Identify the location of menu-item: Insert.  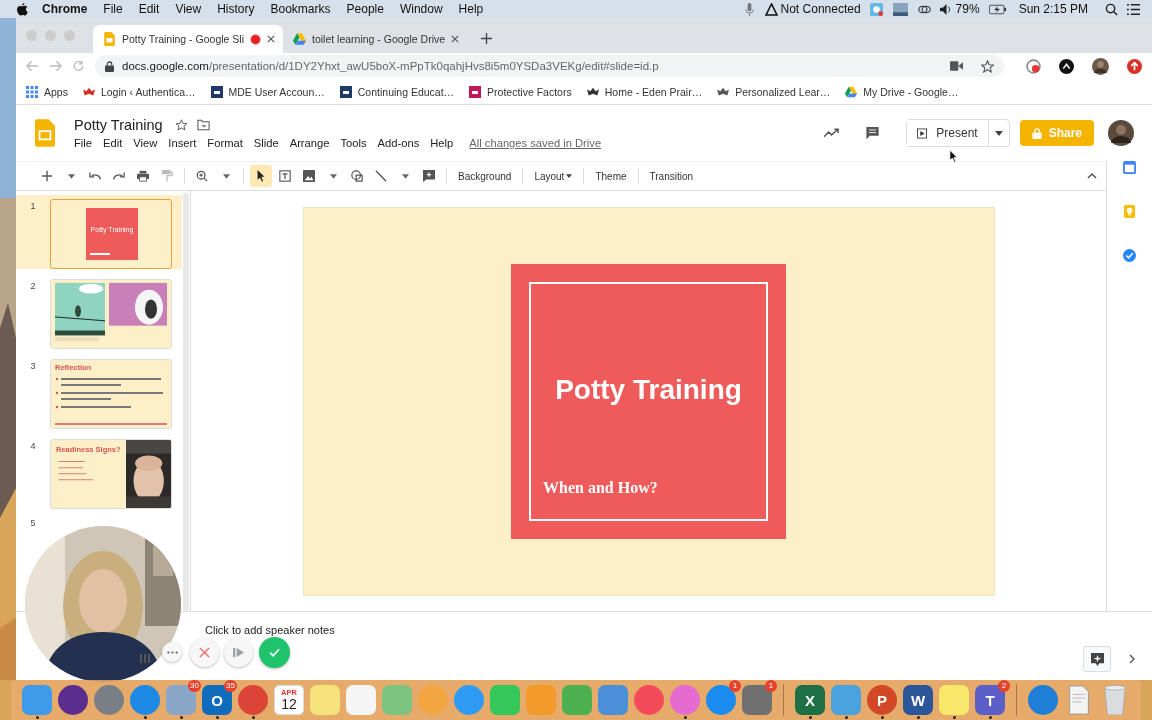
(182, 143).